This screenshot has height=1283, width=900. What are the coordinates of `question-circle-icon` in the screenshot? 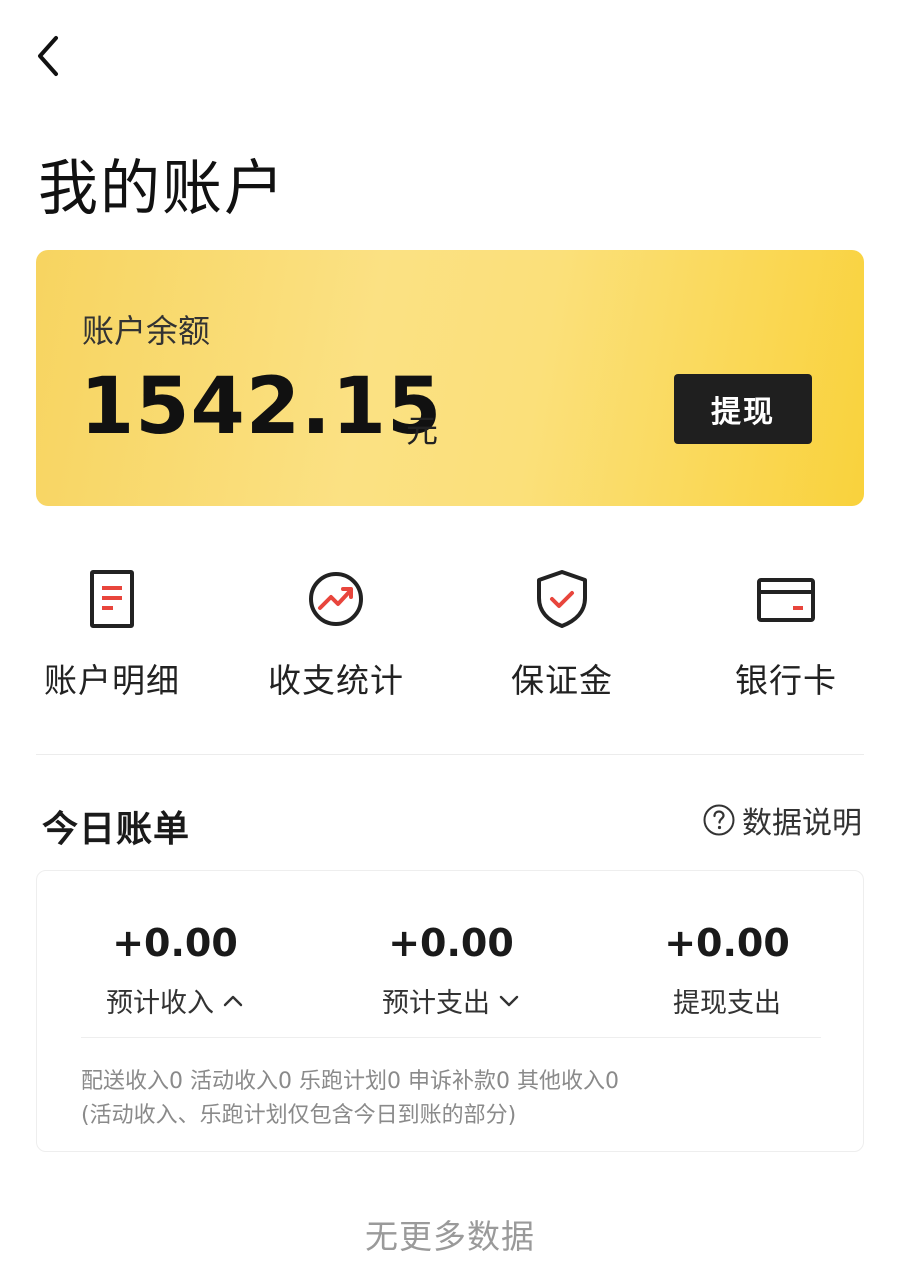 It's located at (719, 820).